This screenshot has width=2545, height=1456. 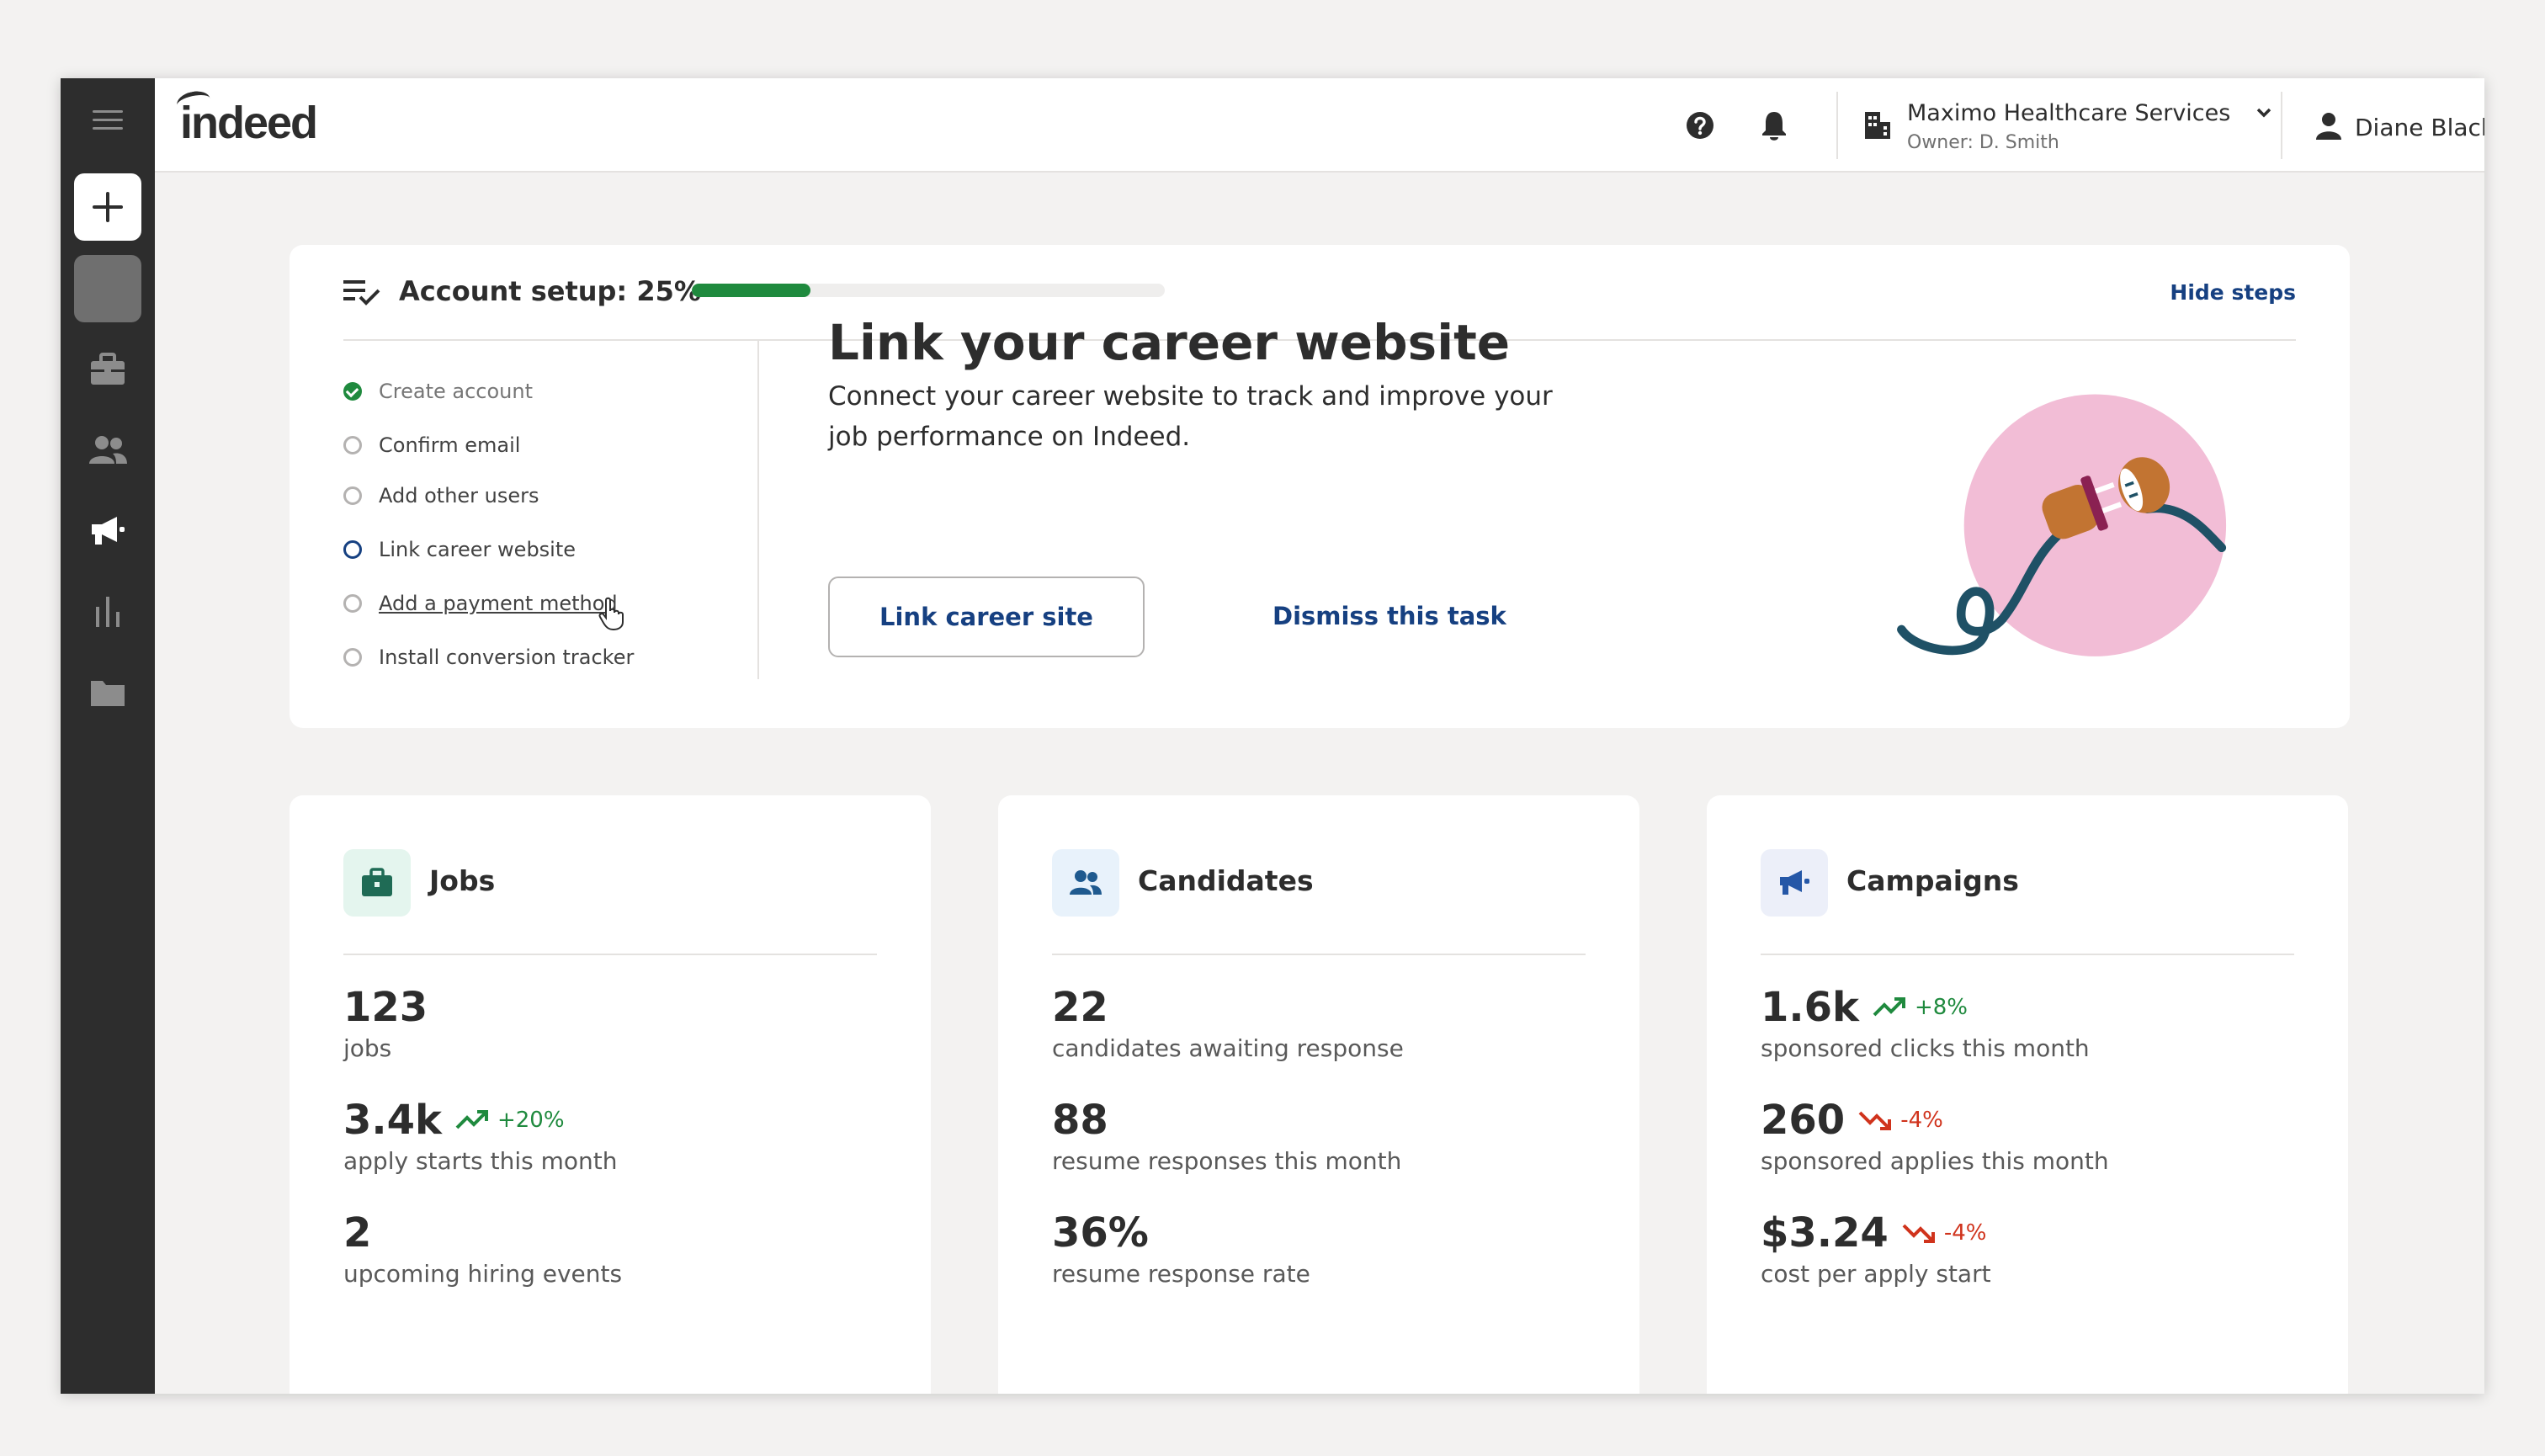 I want to click on stat-value: 1.6k, so click(x=1810, y=1007).